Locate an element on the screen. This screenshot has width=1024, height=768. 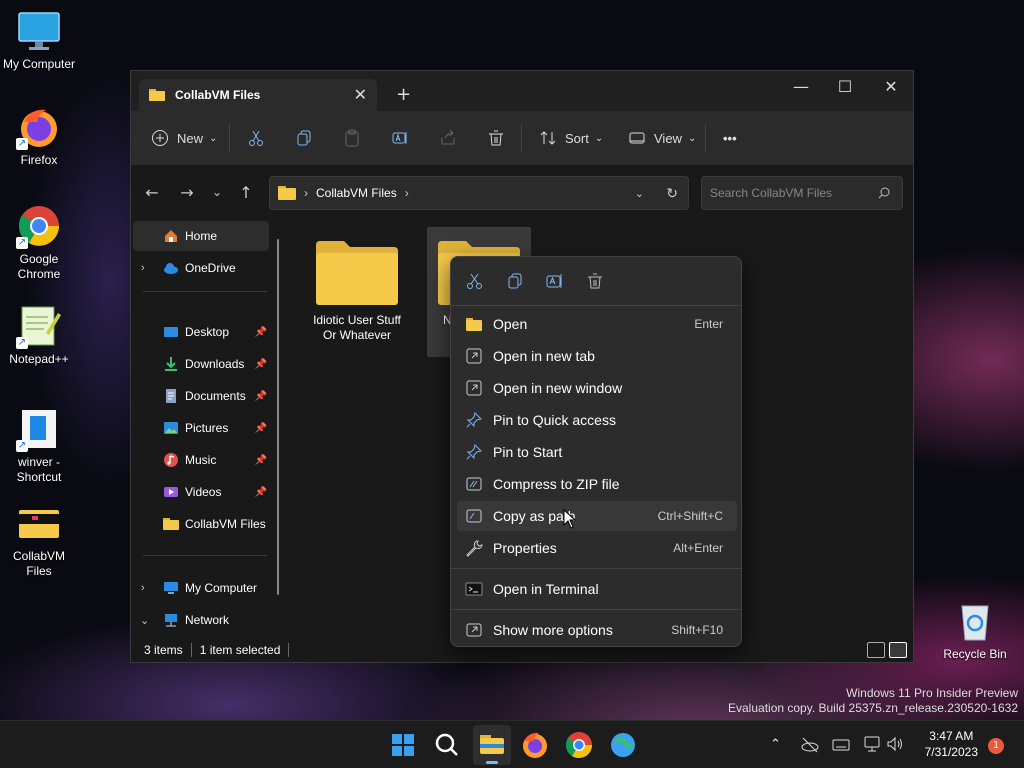
desktop-icon-notepadpp: ↗ Notepad++ is located at coordinates (39, 335).